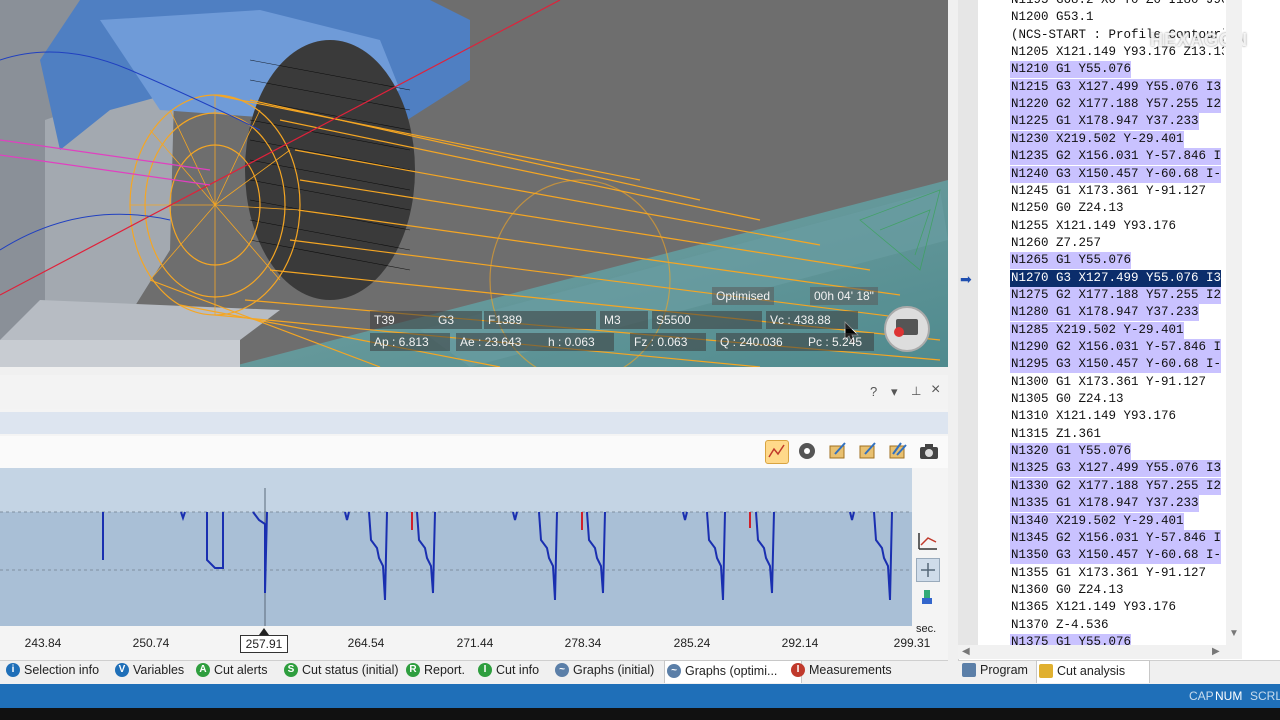 The width and height of the screenshot is (1280, 720). Describe the element at coordinates (485, 670) in the screenshot. I see `cut-info-icon: I` at that location.